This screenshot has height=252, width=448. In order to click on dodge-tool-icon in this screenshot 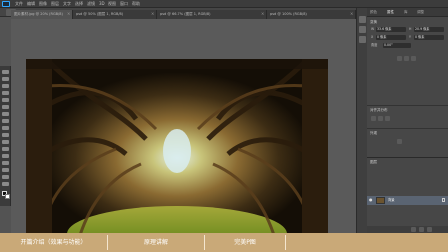, I will do `click(5, 163)`.